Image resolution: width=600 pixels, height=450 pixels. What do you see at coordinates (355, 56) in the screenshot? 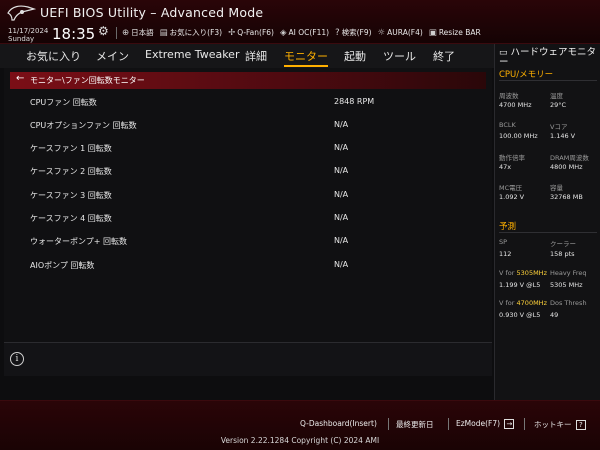
I see `tab-boot: 起動` at bounding box center [355, 56].